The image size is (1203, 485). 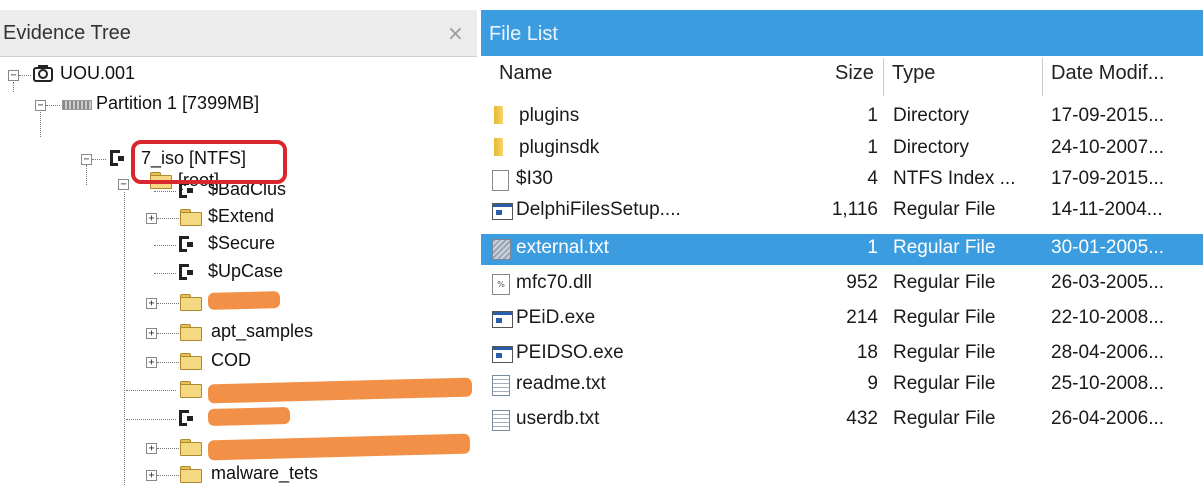 I want to click on tree-node-label: COD, so click(x=231, y=360).